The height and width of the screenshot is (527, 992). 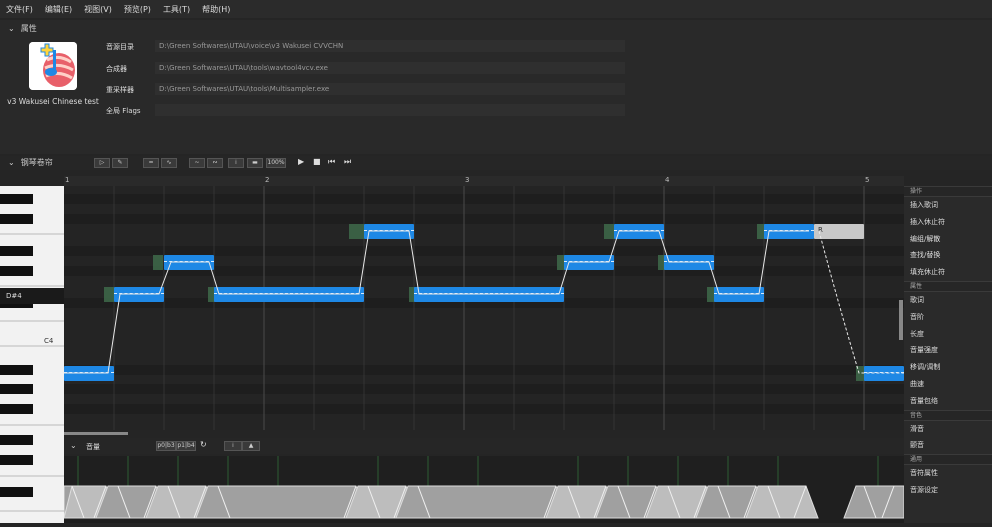 What do you see at coordinates (496, 9) in the screenshot?
I see `menu-bar: 文件(F) 编辑(E) 视图(V) 预览(P) 工具(T) 帮助(H)` at bounding box center [496, 9].